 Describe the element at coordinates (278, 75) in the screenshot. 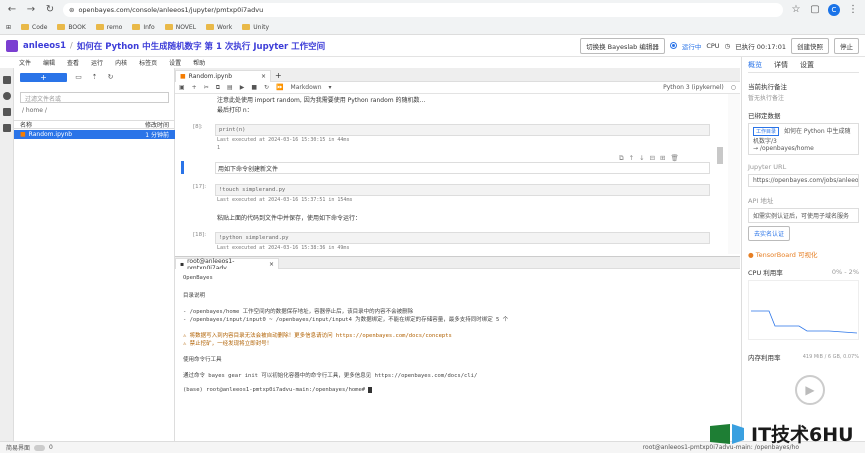

I see `add-tab-icon: +` at that location.